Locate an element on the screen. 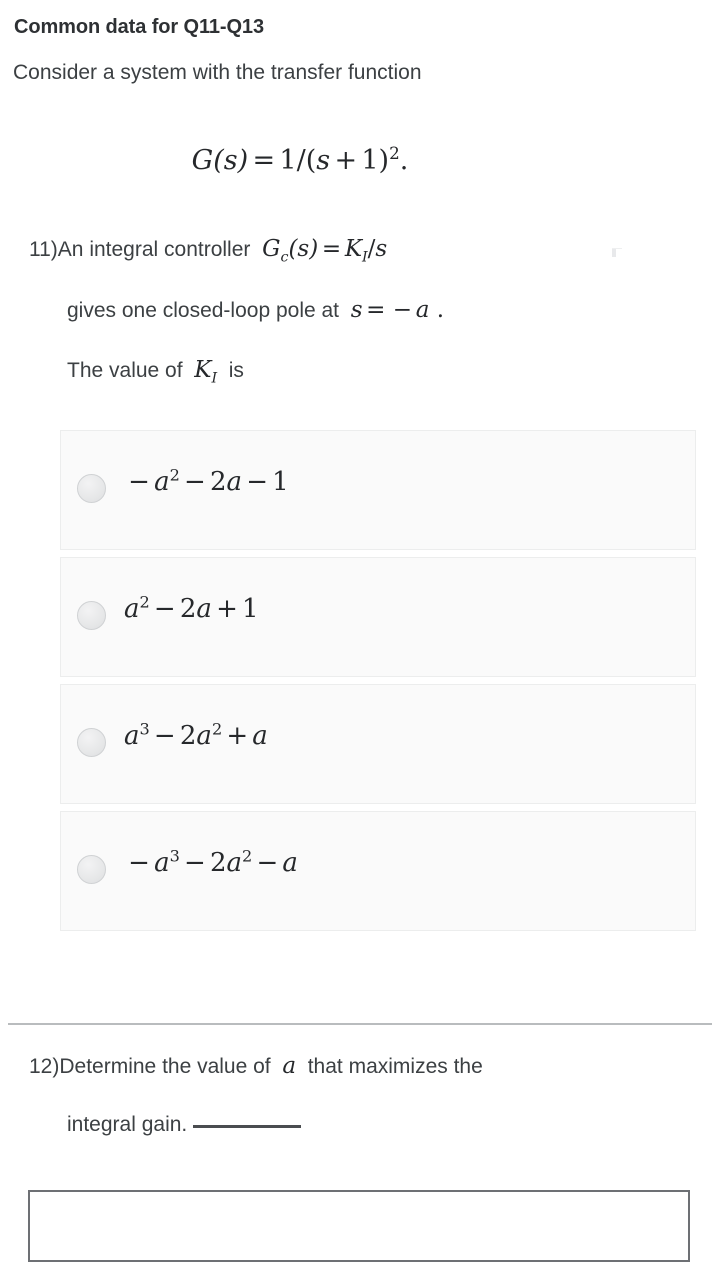 The image size is (720, 1267). question-12-line-1-math: a is located at coordinates (289, 1066).